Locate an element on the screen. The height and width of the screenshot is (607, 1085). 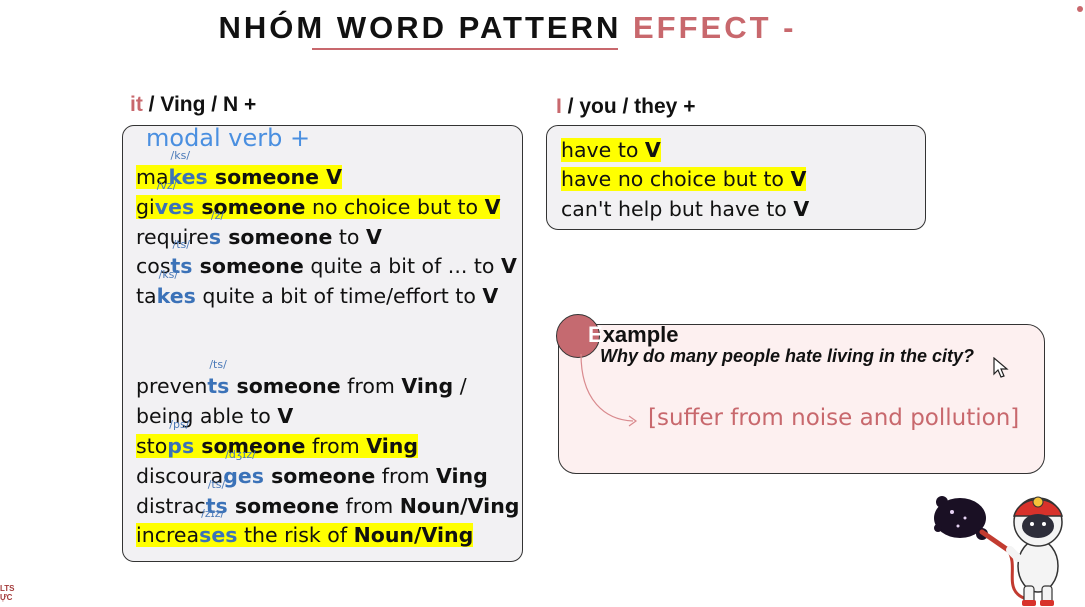
arrow-icon is located at coordinates (609, 390).